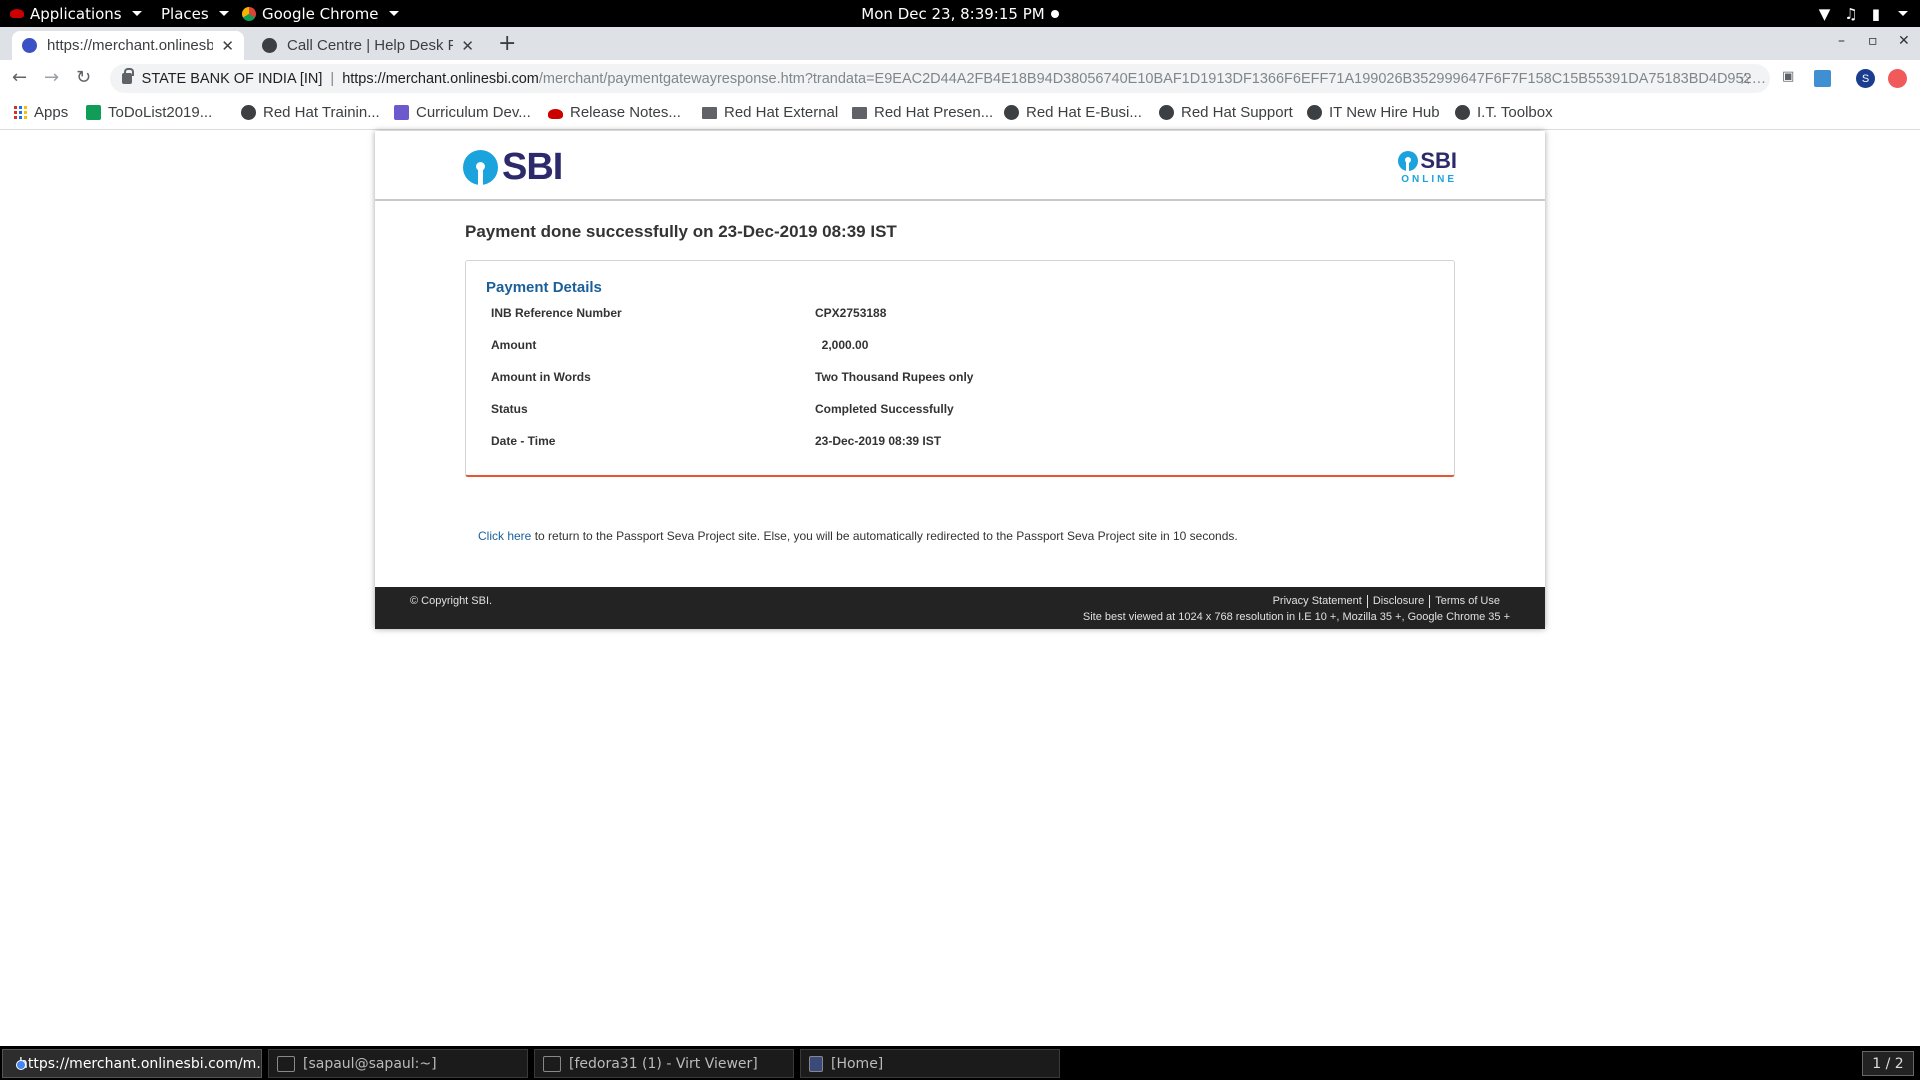  I want to click on sbi-online-subtext: ONLINE, so click(1429, 179).